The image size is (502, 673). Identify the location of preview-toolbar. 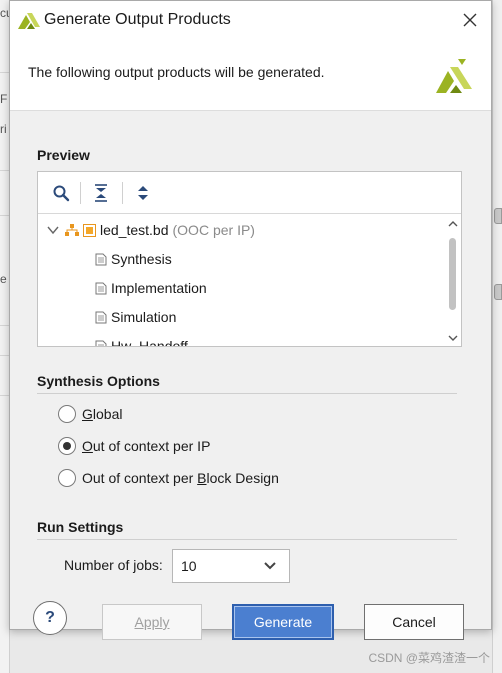
(249, 193).